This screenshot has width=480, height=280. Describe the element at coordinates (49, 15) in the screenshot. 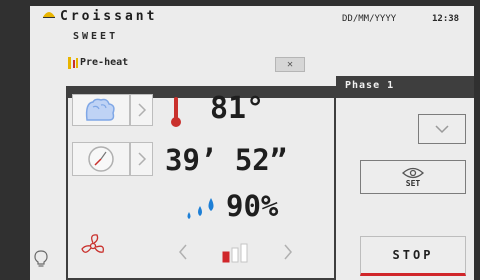

I see `croissant-icon` at that location.